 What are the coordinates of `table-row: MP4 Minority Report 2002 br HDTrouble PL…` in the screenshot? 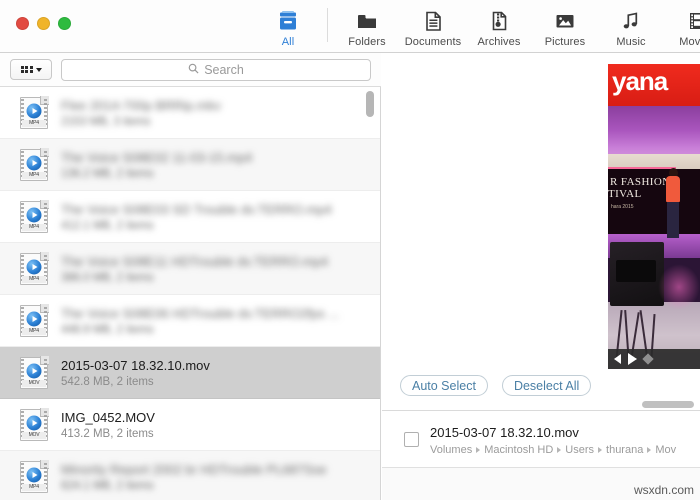 It's located at (190, 475).